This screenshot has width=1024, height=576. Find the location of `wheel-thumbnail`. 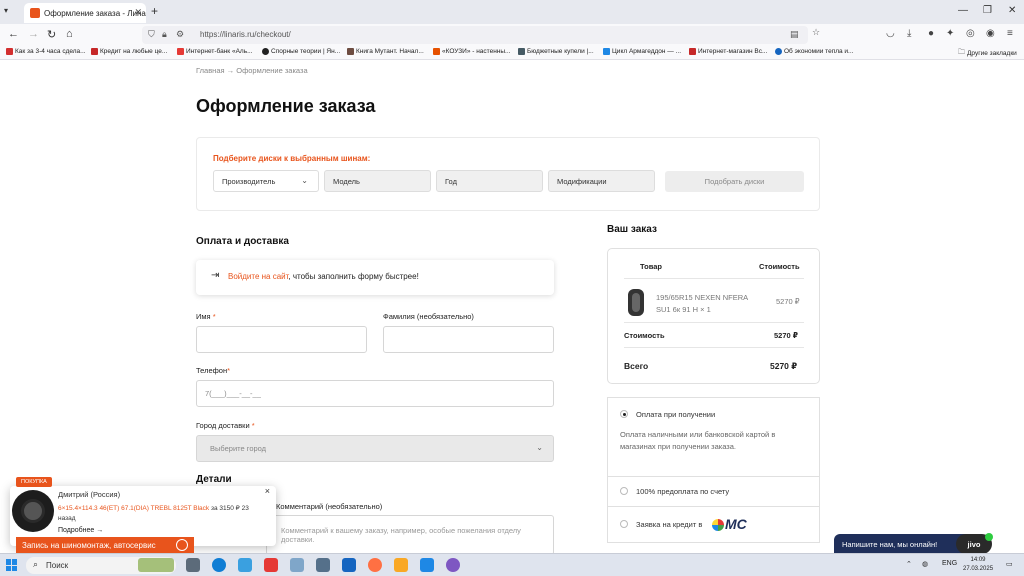

wheel-thumbnail is located at coordinates (33, 511).